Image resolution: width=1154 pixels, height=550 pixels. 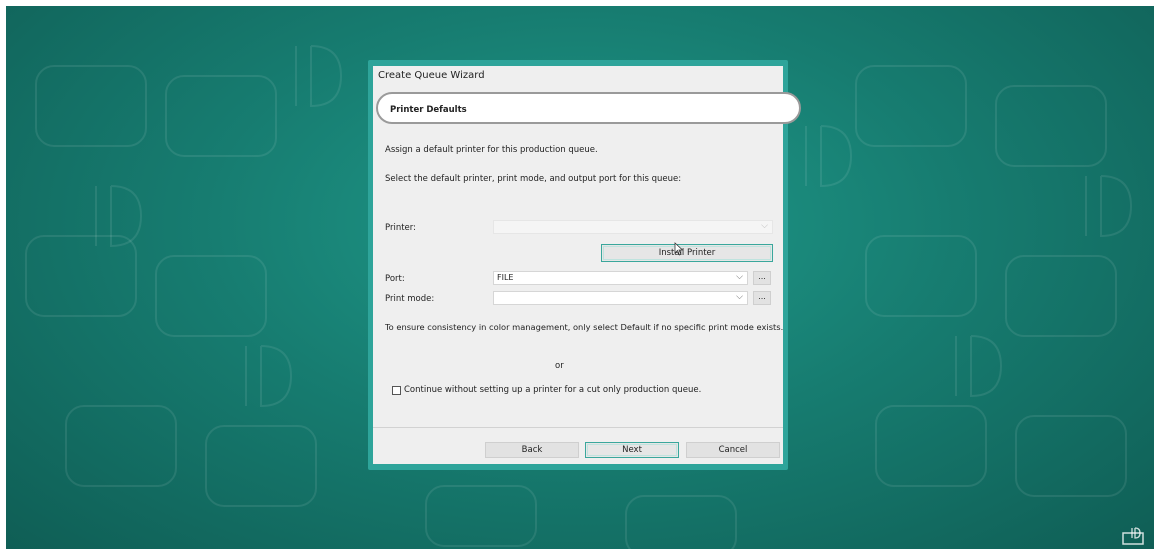 What do you see at coordinates (588, 108) in the screenshot?
I see `section-header: Printer Defaults` at bounding box center [588, 108].